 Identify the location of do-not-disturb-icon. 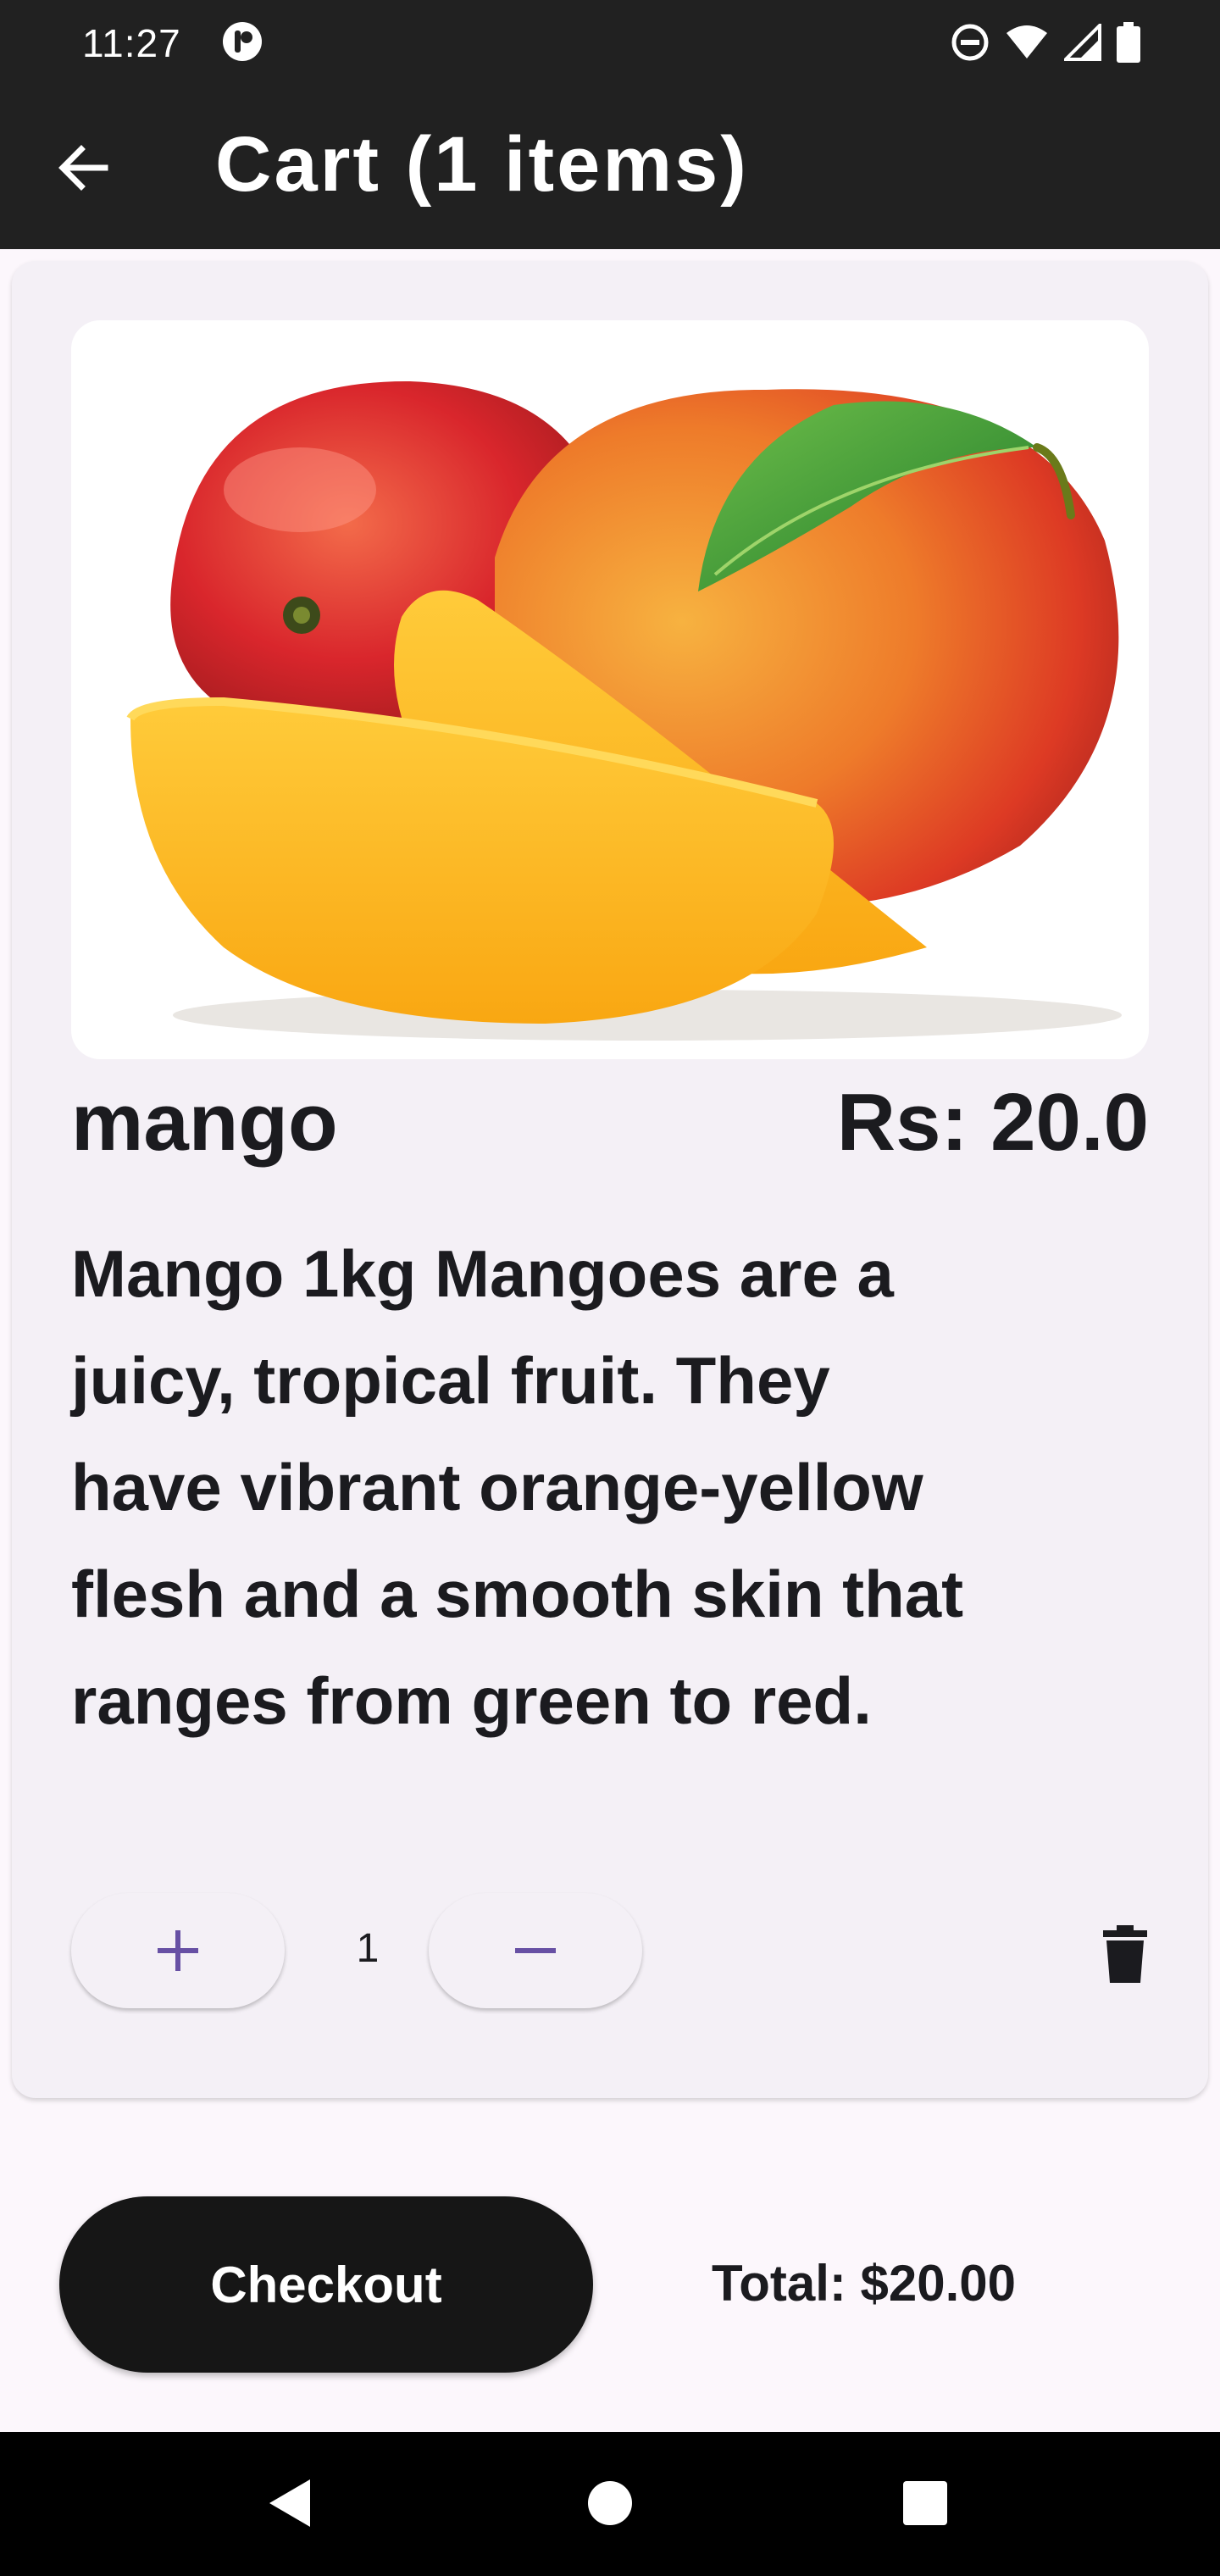
(970, 42).